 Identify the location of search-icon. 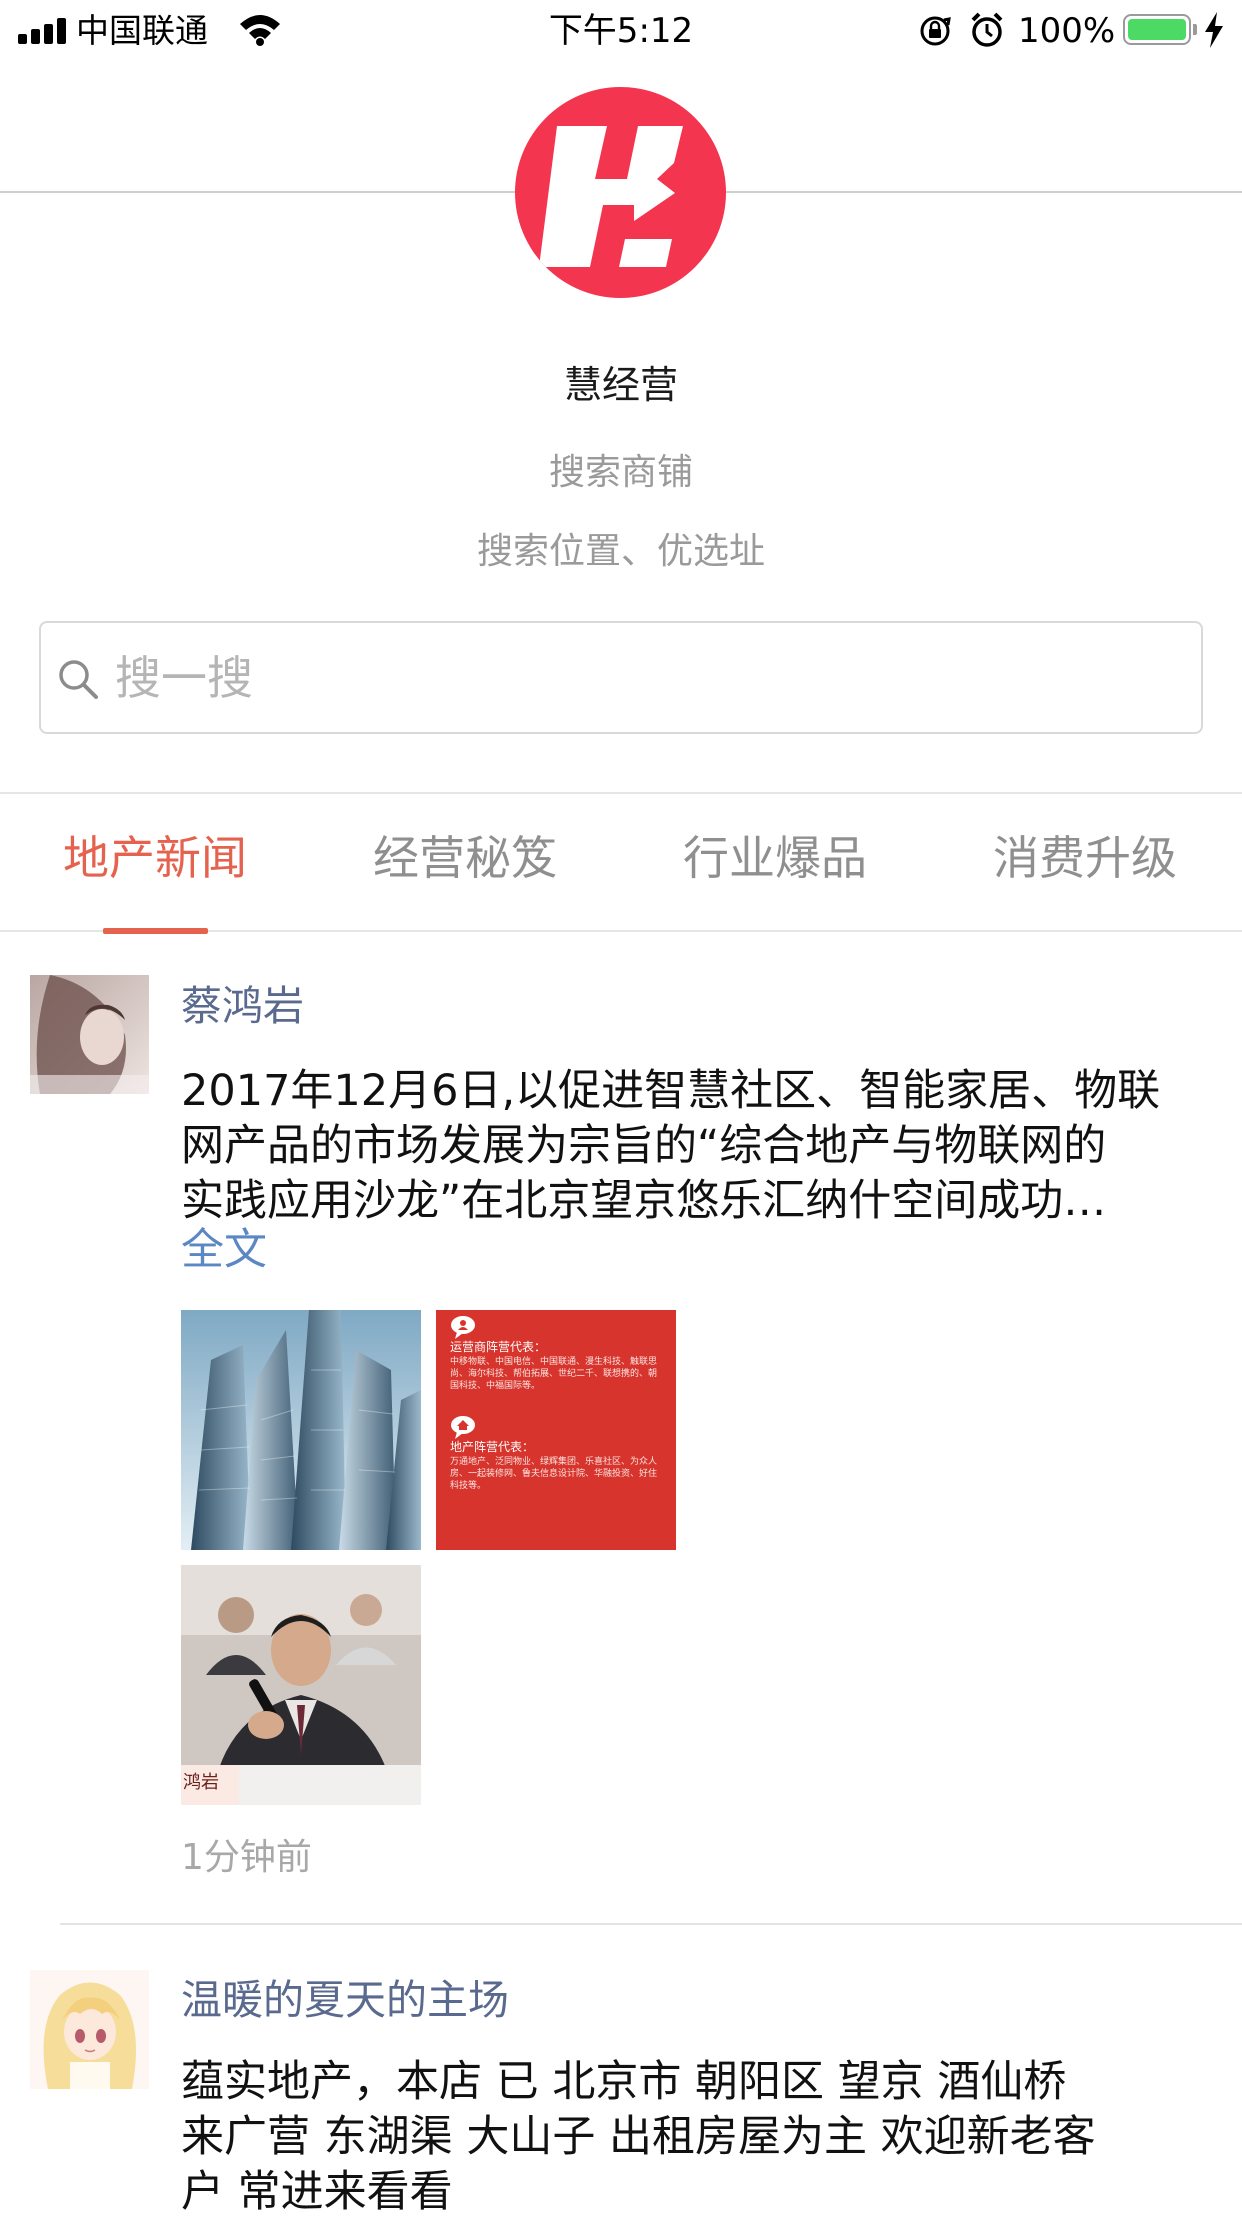
(78, 679).